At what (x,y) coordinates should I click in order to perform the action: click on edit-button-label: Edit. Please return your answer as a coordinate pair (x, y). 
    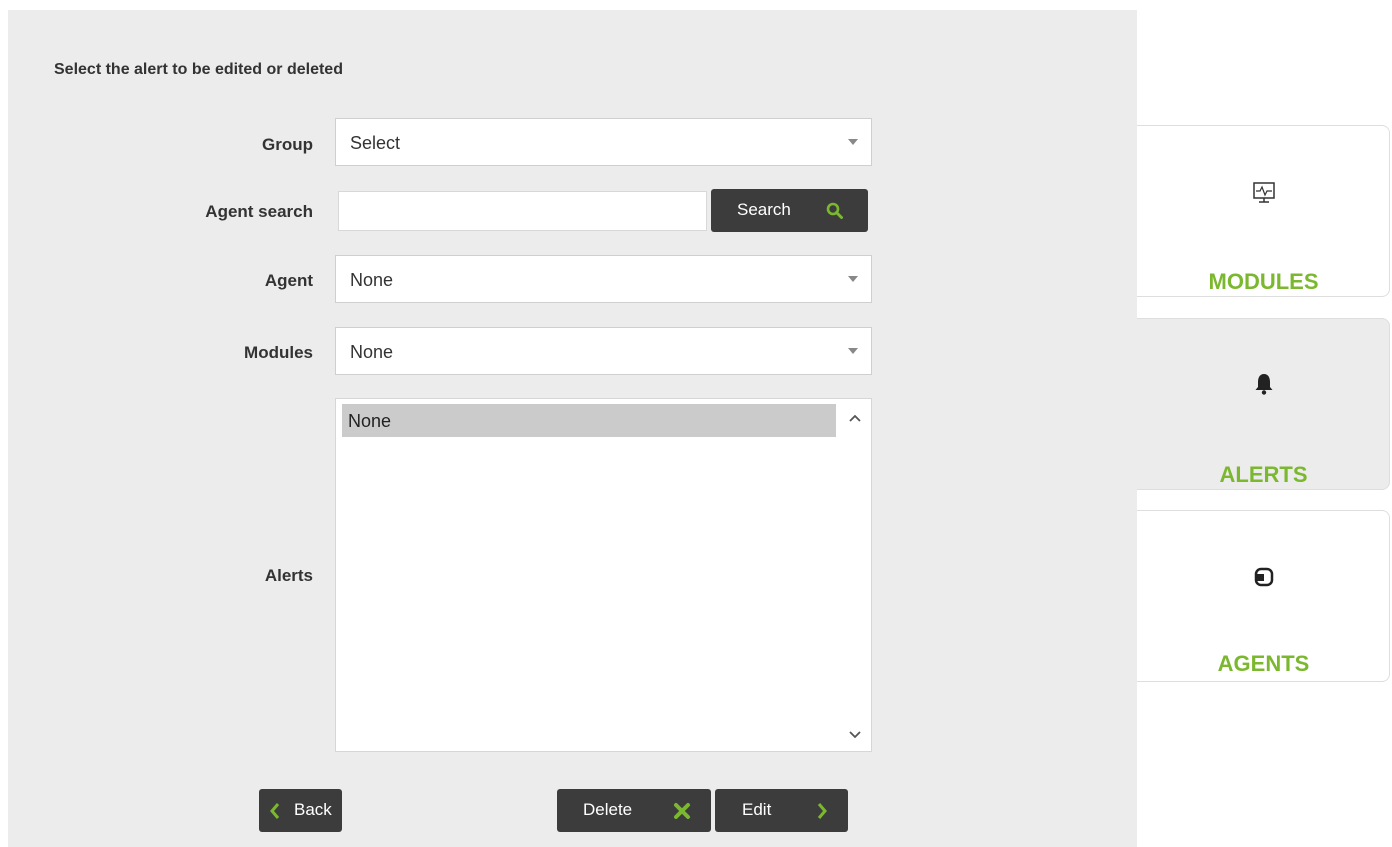
    Looking at the image, I should click on (757, 809).